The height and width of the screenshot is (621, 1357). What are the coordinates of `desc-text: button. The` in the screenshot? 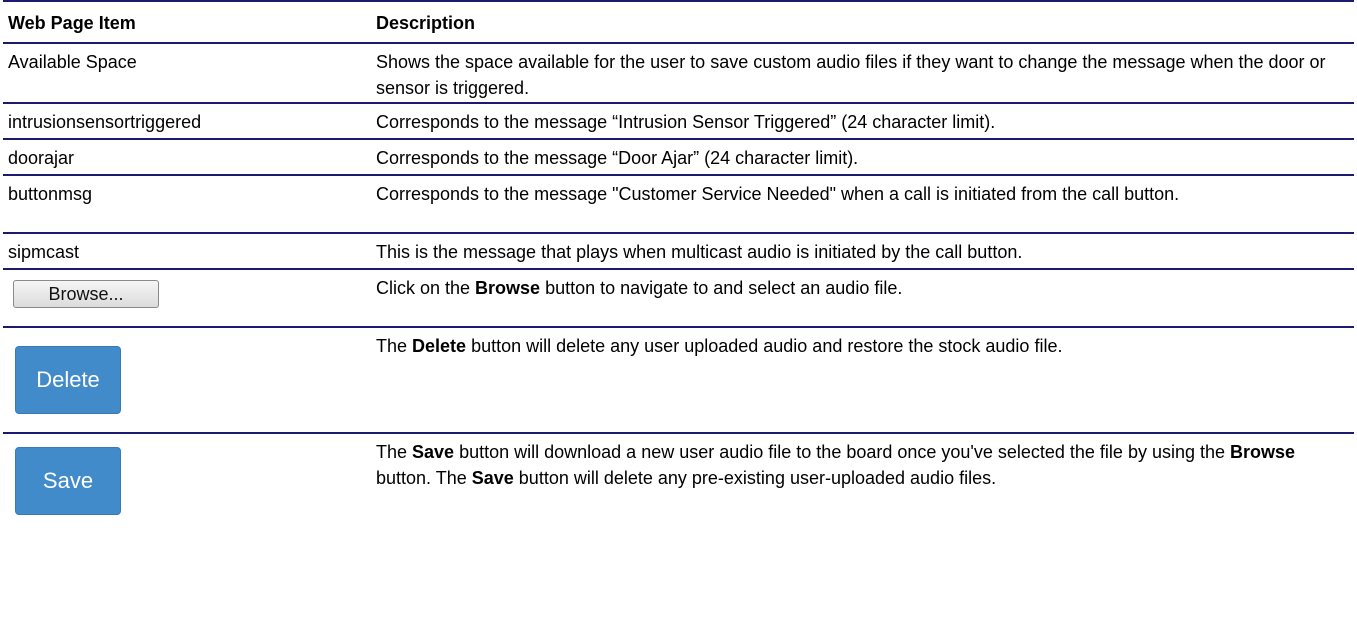 It's located at (424, 478).